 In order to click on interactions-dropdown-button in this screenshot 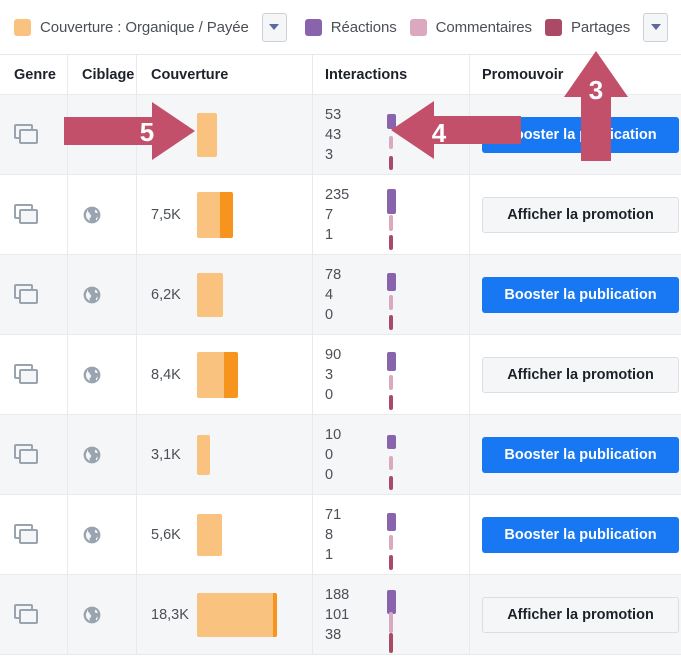, I will do `click(656, 27)`.